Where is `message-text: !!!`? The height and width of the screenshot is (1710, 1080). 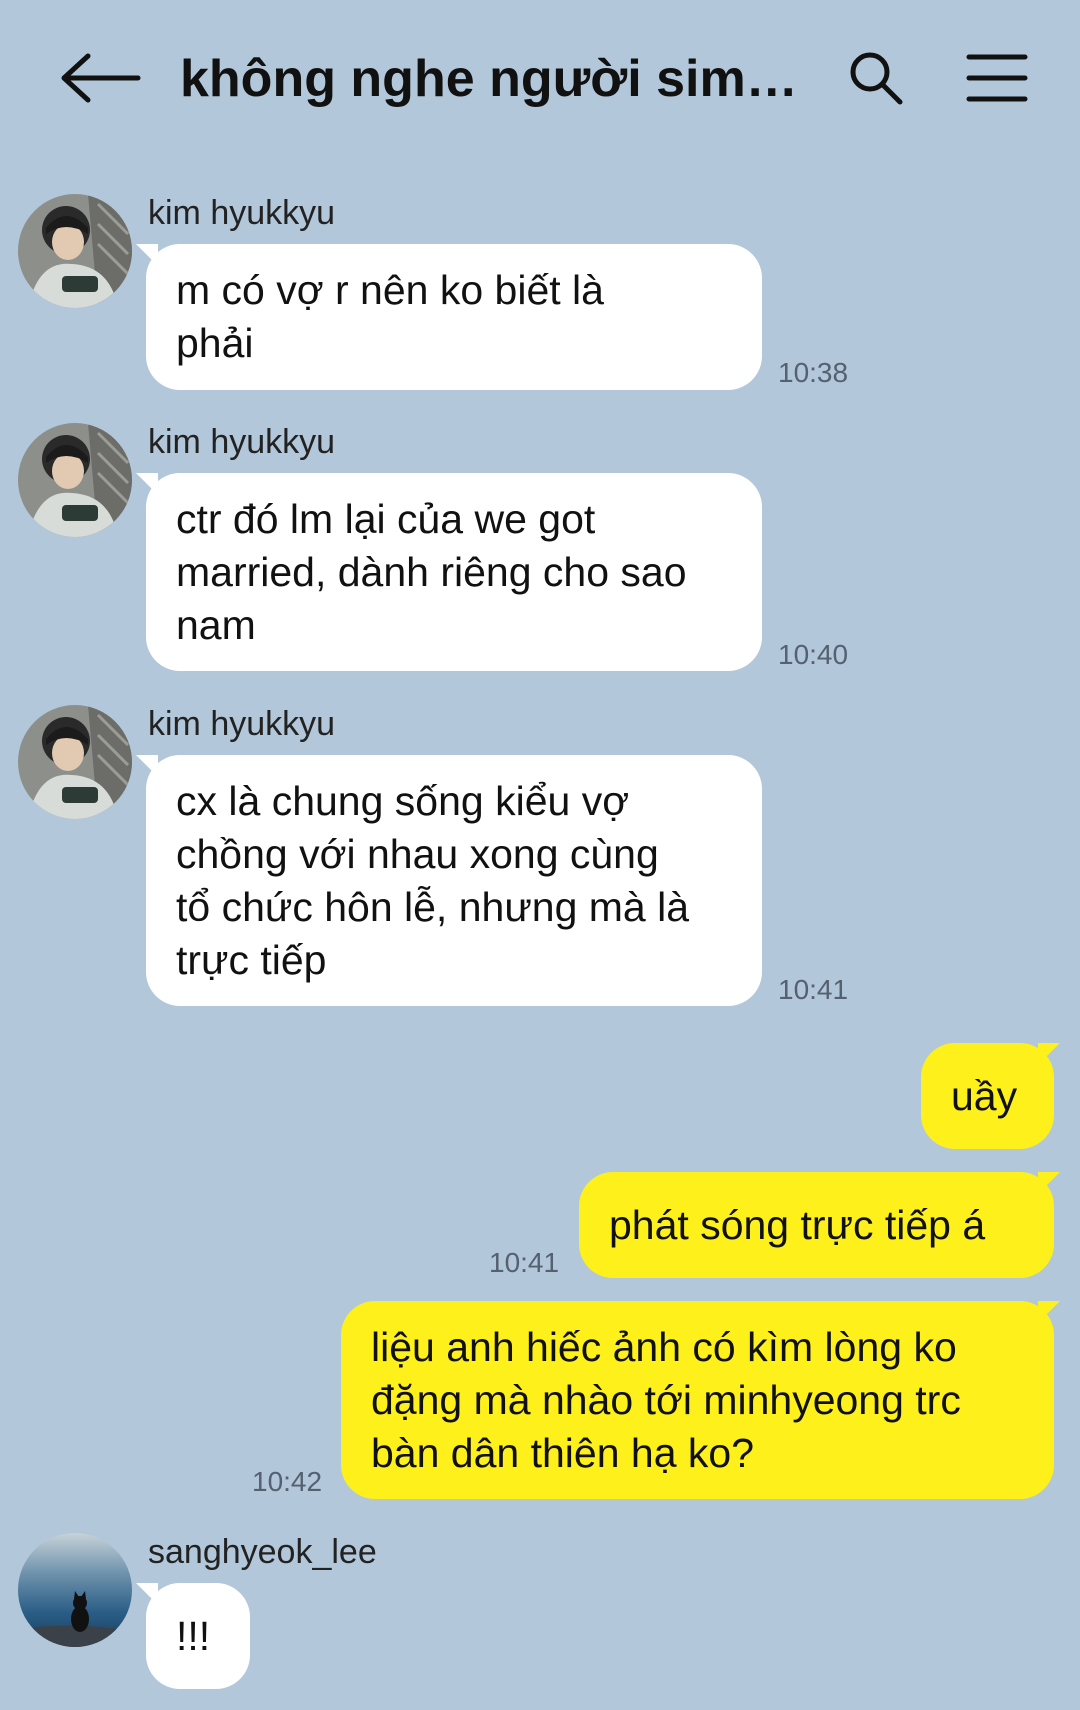
message-text: !!! is located at coordinates (193, 1635).